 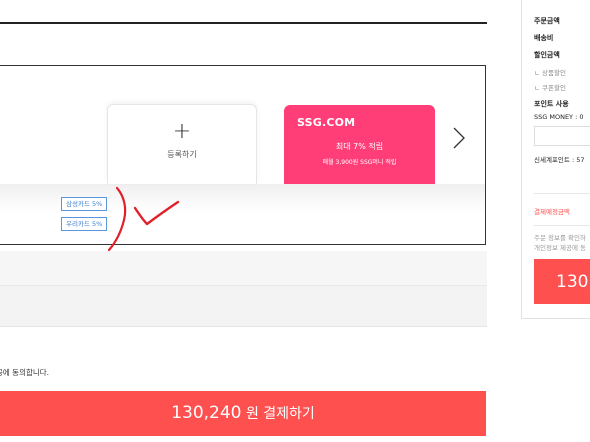 I want to click on ssg-card-option: SSG.COM 최대 7% 적립 매월 3,900원 SSG머니 적립, so click(x=359, y=144).